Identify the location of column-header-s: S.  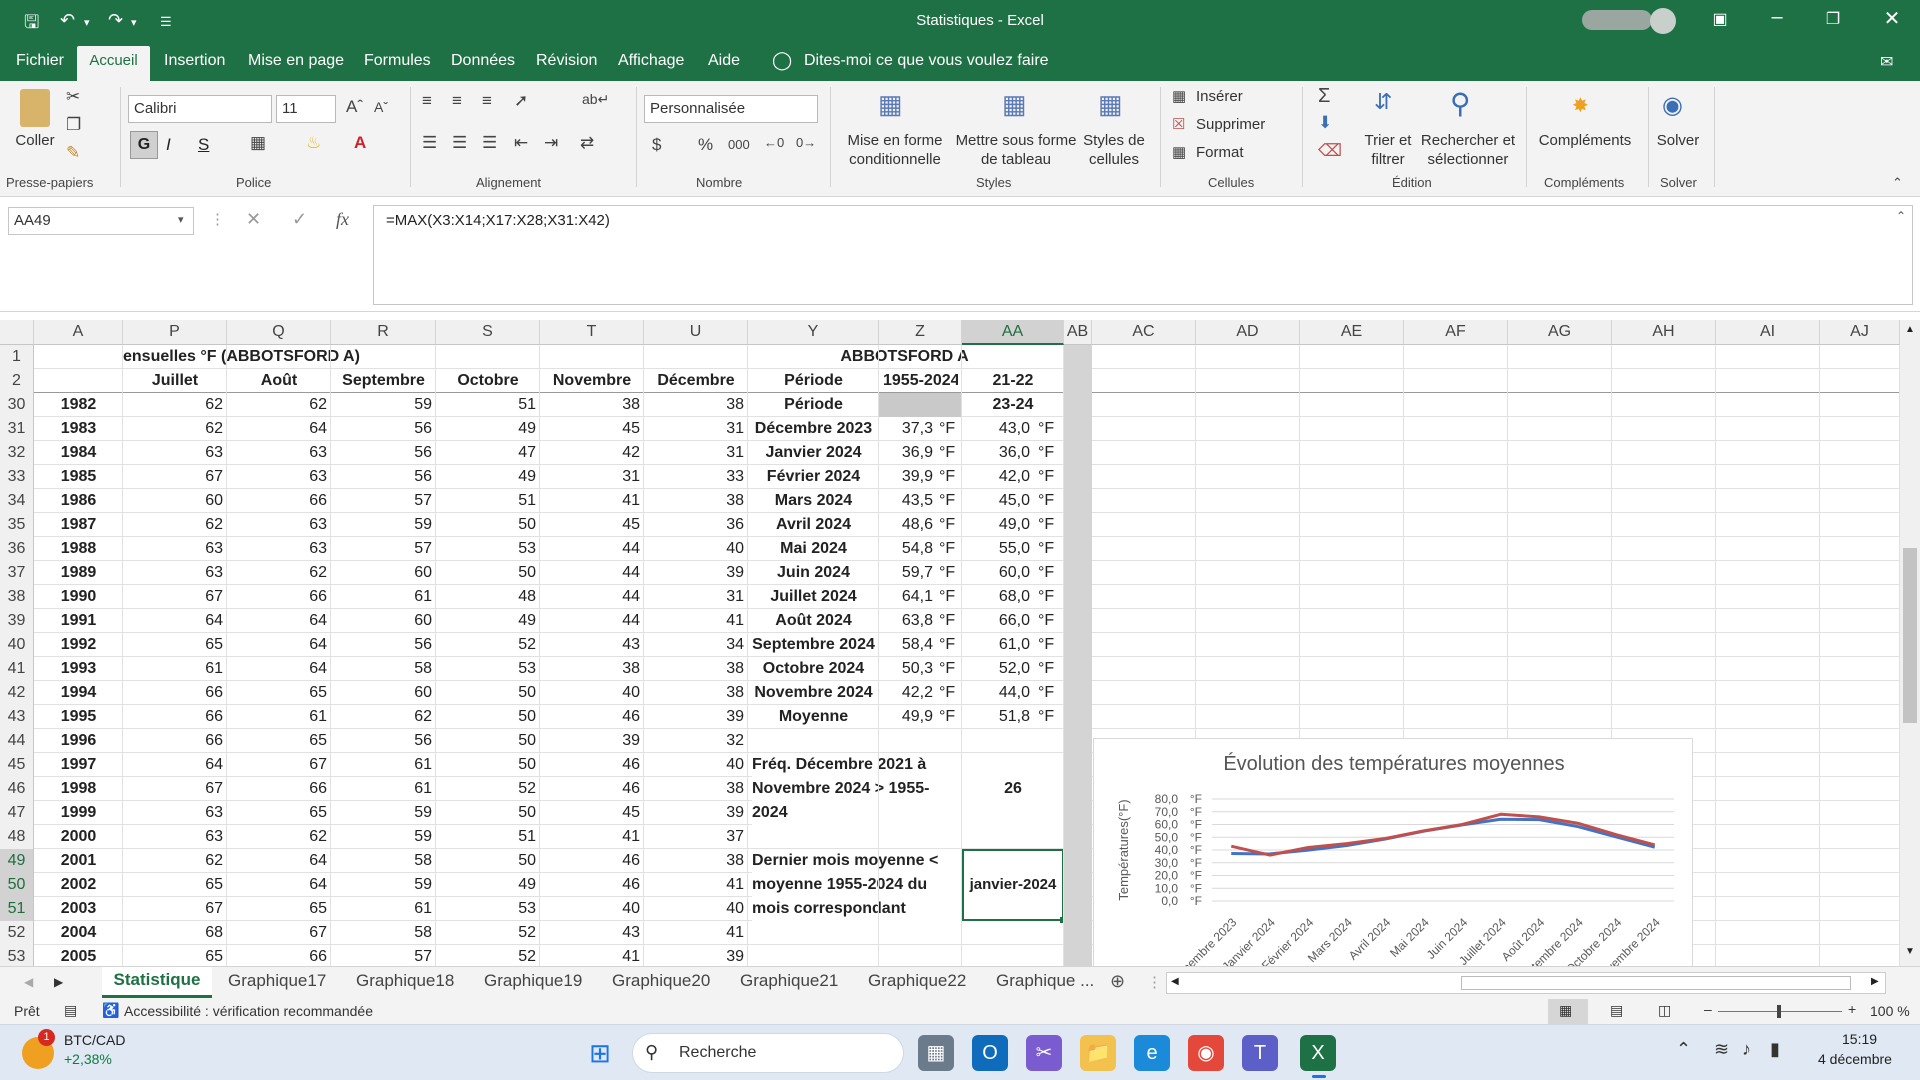
(488, 332).